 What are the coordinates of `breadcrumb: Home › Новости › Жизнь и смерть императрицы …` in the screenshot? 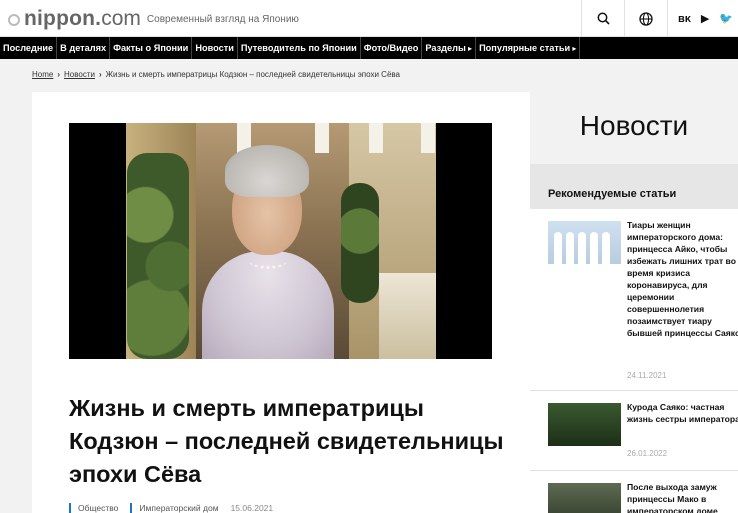 It's located at (216, 74).